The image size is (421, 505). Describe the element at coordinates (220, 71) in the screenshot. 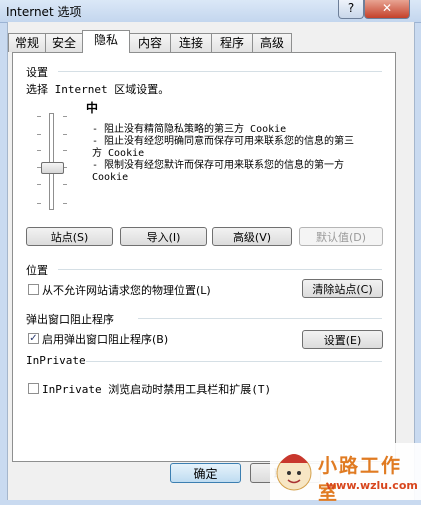

I see `settings-divider` at that location.